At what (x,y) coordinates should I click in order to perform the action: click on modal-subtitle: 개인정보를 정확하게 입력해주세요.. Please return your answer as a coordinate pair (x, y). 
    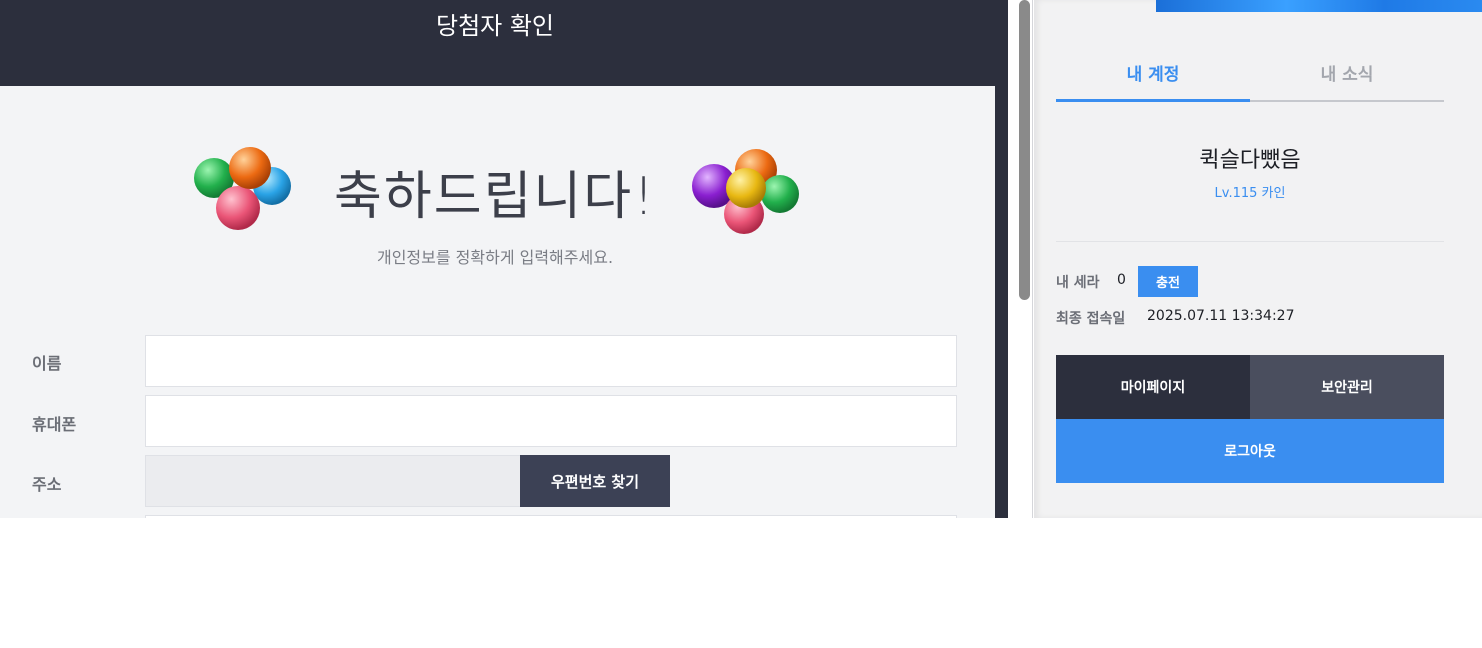
    Looking at the image, I should click on (495, 257).